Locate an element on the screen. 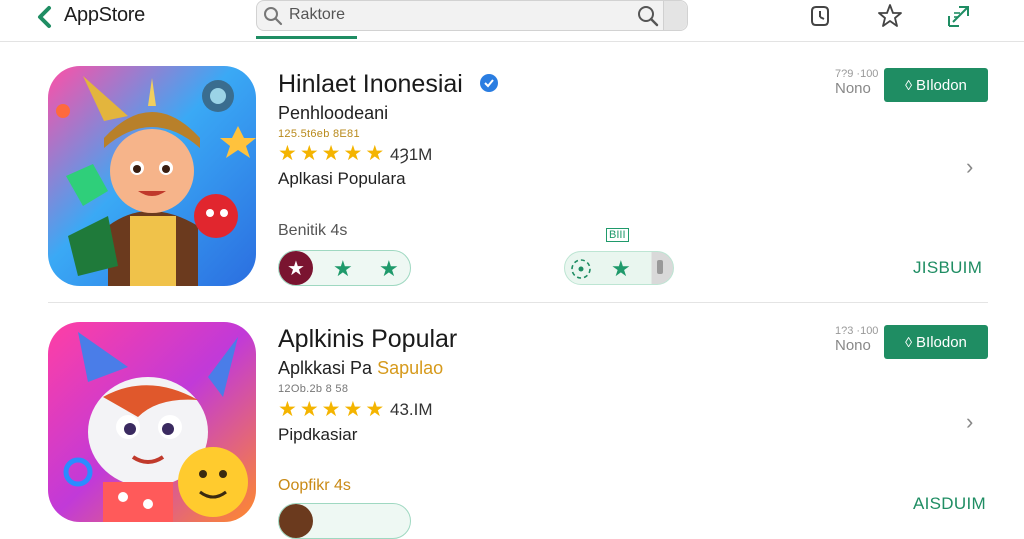 This screenshot has height=539, width=1024. app-icon-cartoon-fox is located at coordinates (152, 422).